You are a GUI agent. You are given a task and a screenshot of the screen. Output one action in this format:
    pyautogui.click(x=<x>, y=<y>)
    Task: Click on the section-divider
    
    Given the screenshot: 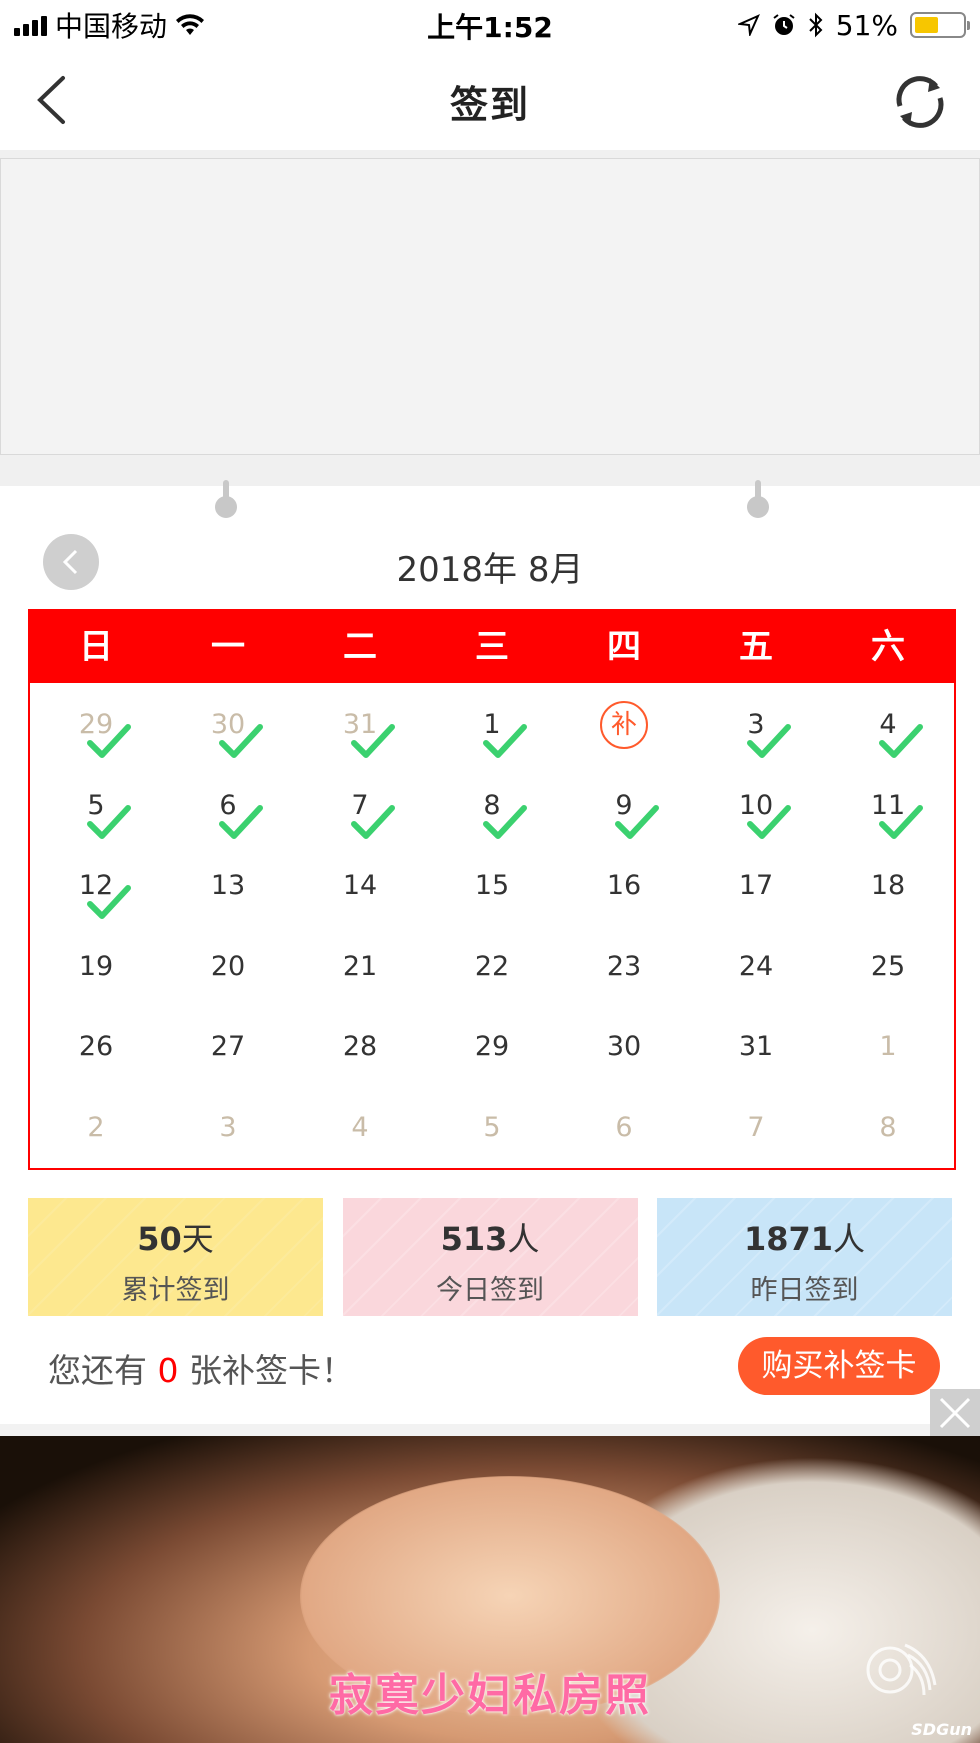 What is the action you would take?
    pyautogui.click(x=490, y=1430)
    